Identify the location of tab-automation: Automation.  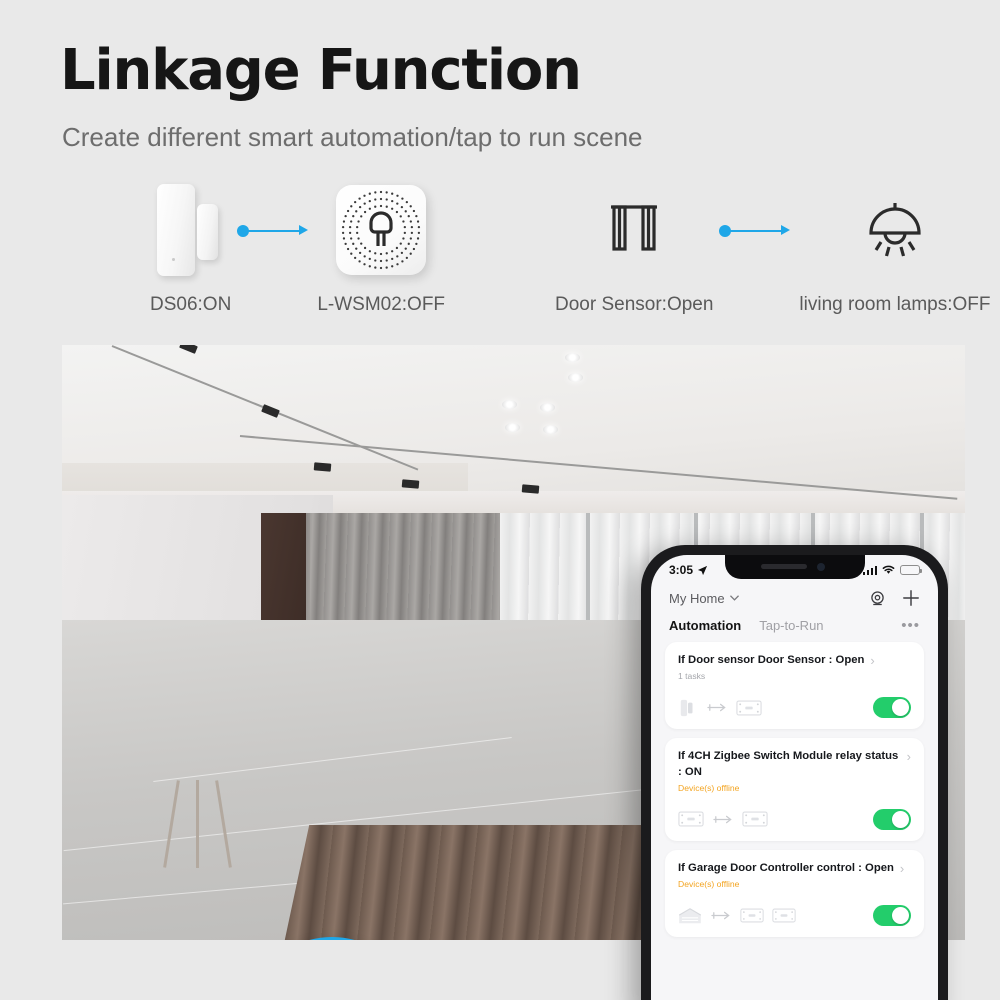
(705, 625).